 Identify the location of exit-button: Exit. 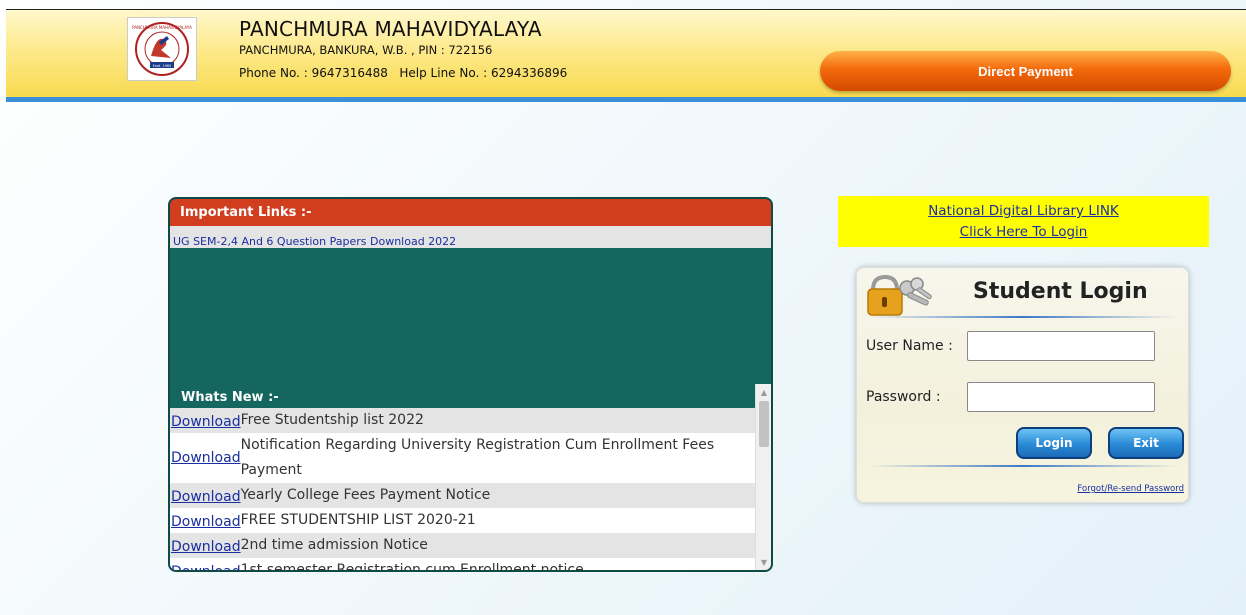
(1146, 443).